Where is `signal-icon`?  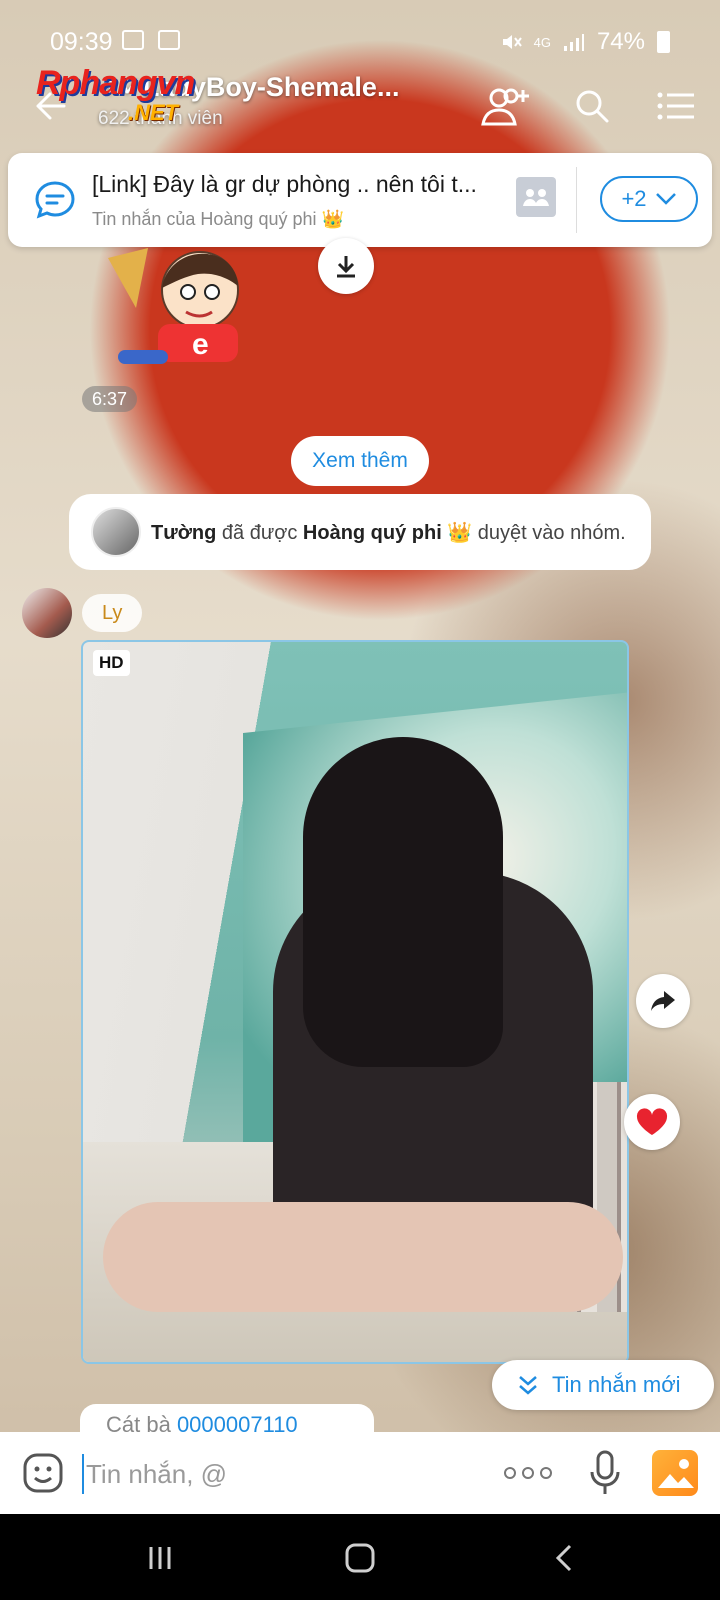 signal-icon is located at coordinates (573, 42).